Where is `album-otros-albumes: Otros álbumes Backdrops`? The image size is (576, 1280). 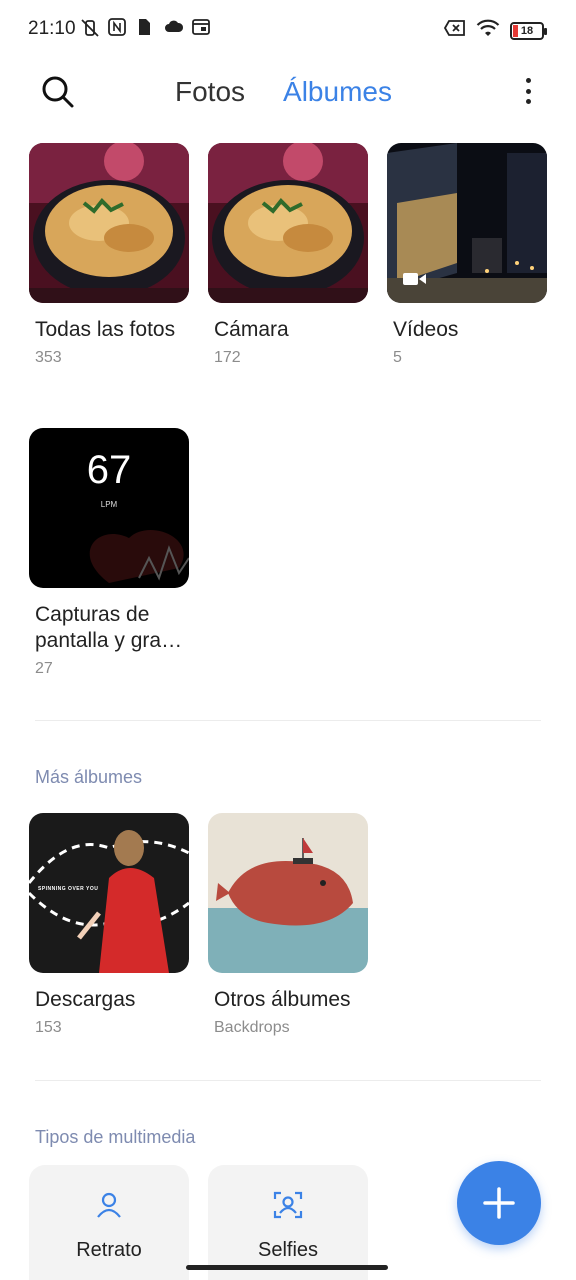 album-otros-albumes: Otros álbumes Backdrops is located at coordinates (288, 925).